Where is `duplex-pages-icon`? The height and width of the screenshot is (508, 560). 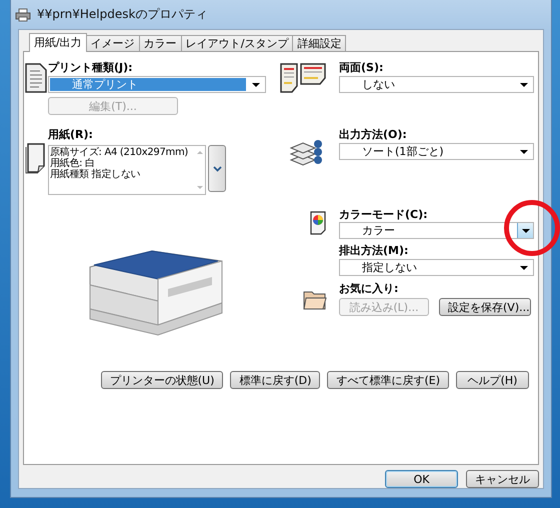
duplex-pages-icon is located at coordinates (303, 78).